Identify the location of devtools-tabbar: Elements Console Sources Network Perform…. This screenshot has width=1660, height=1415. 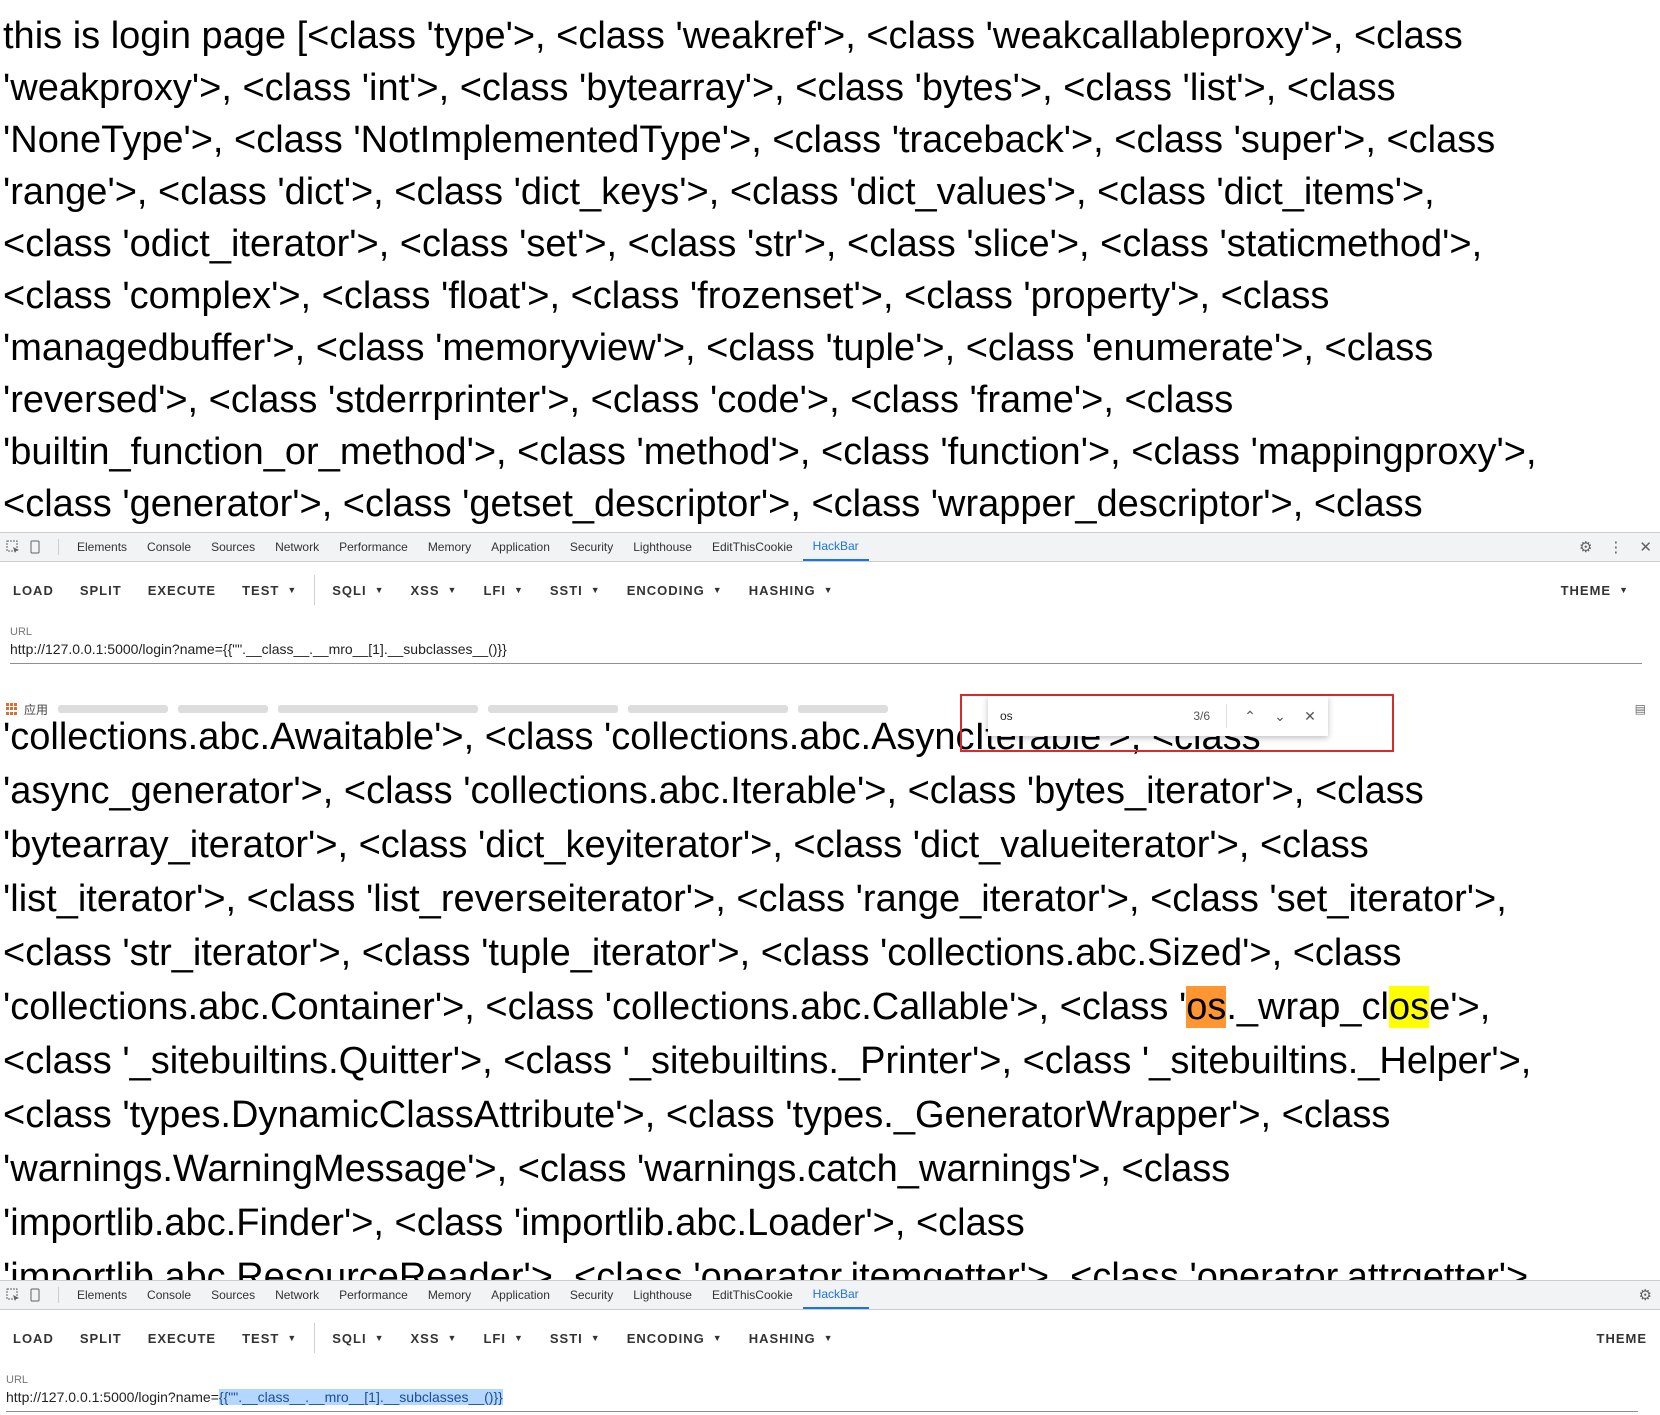
(830, 547).